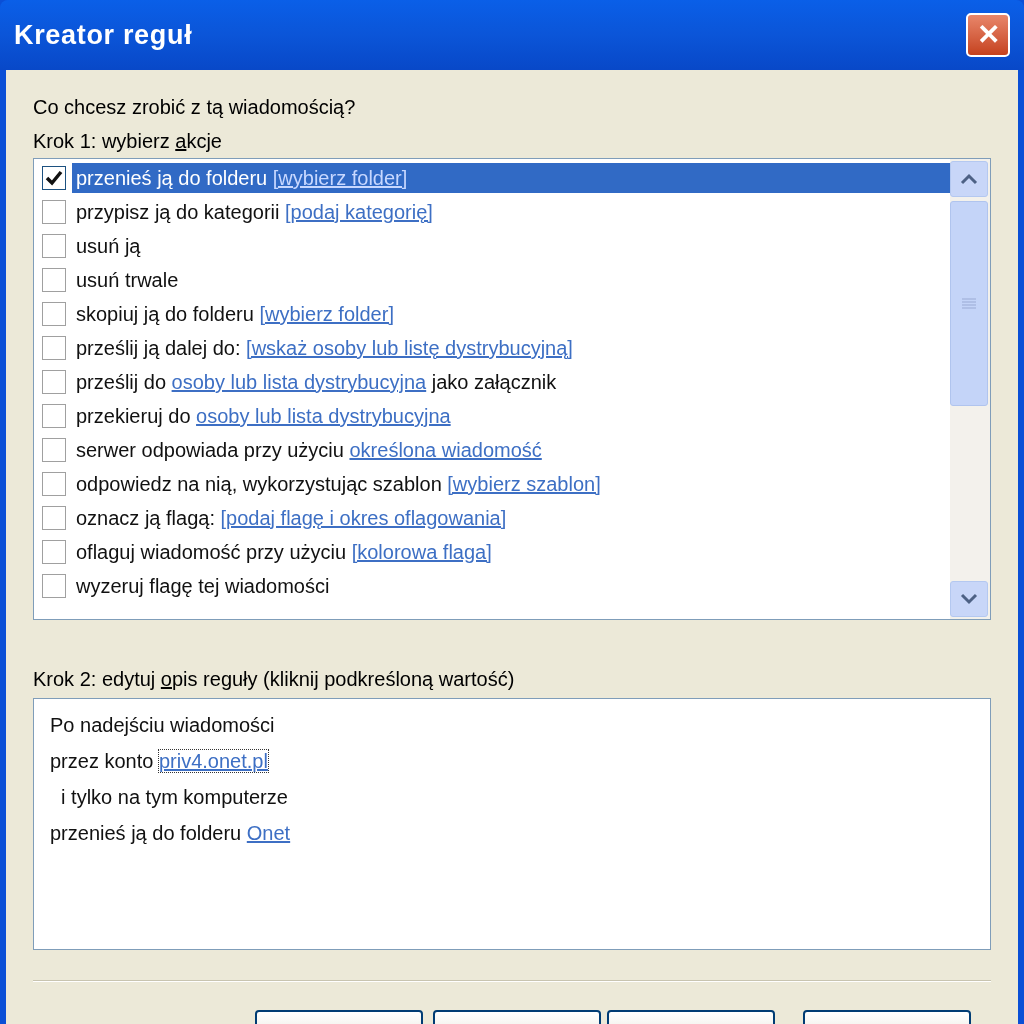 The height and width of the screenshot is (1024, 1024). Describe the element at coordinates (363, 518) in the screenshot. I see `link: [podaj flagę i okres oflagowania]` at that location.